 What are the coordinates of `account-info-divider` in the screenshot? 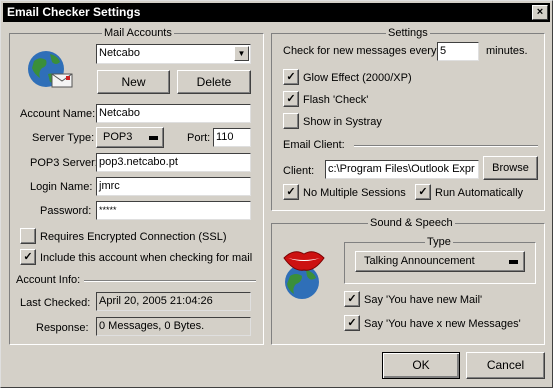 It's located at (170, 281).